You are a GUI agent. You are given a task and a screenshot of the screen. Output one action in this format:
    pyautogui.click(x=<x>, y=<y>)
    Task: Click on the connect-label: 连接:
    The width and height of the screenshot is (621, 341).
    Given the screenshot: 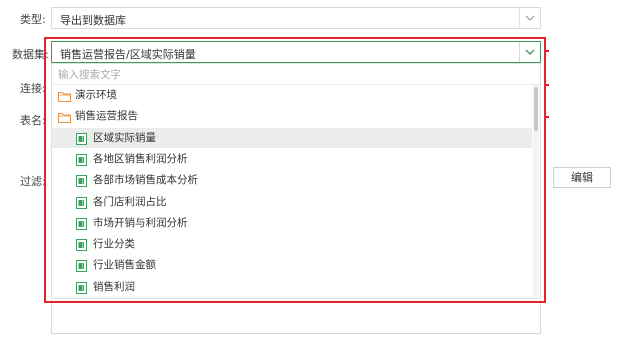 What is the action you would take?
    pyautogui.click(x=33, y=88)
    